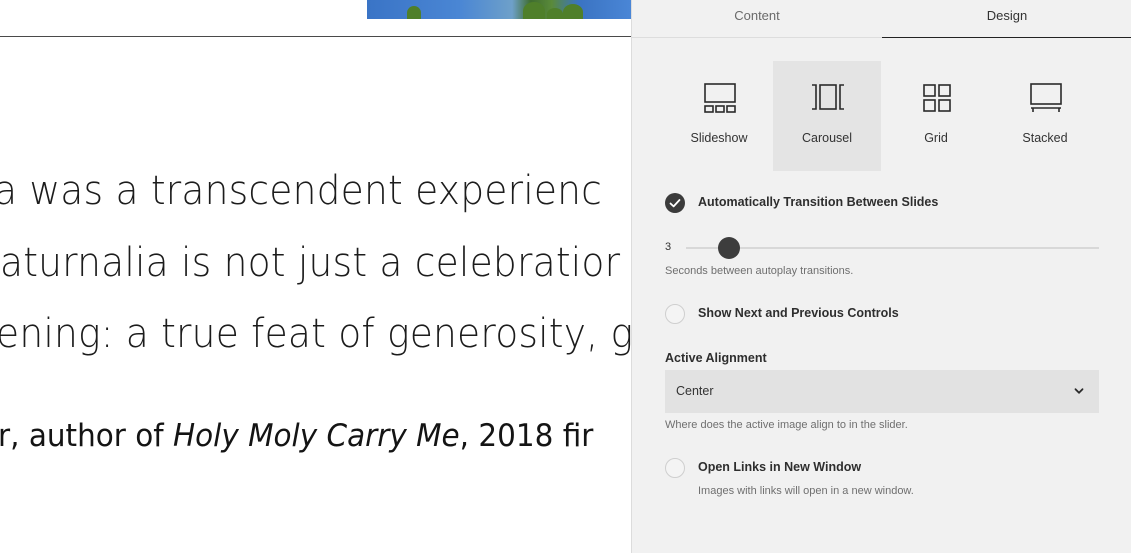  I want to click on open-links-checkbox: Open Links in New Window, so click(795, 470).